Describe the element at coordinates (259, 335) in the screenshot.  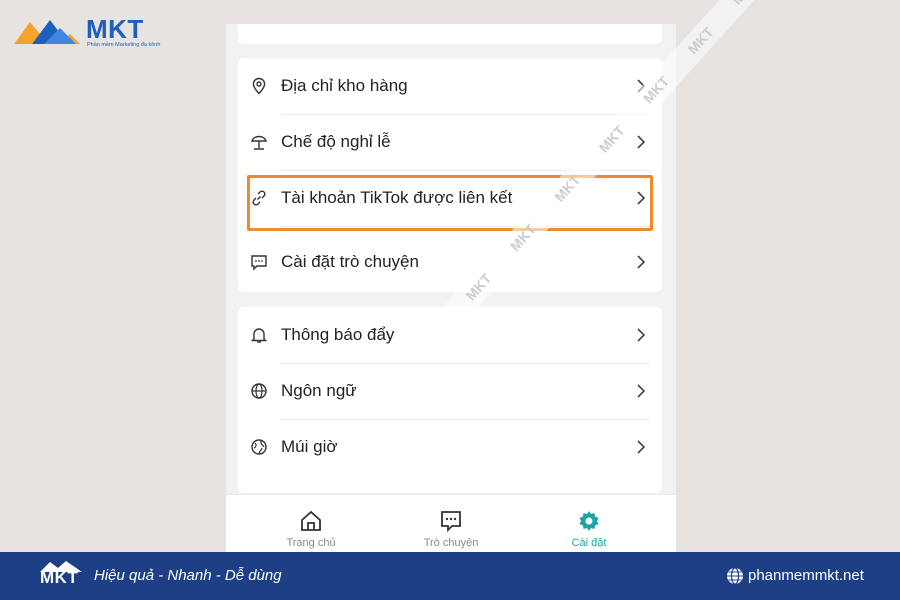
I see `bell-icon` at that location.